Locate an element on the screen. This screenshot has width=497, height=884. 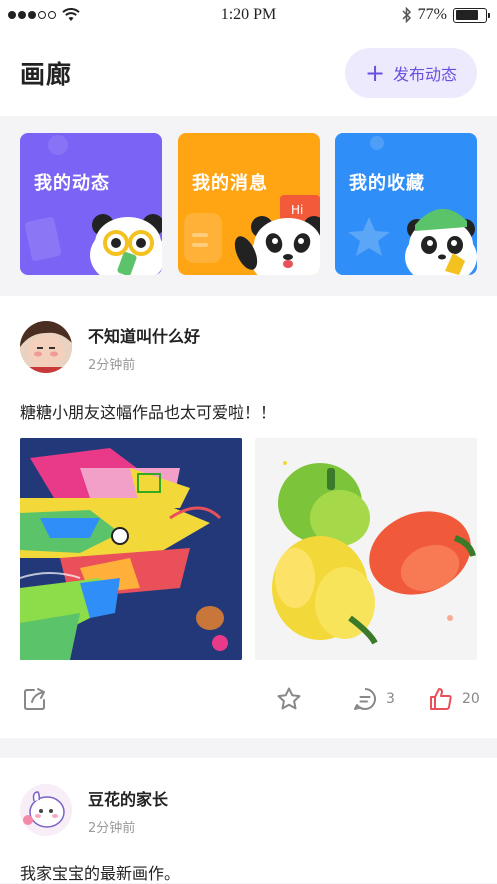
post-text: 糖糖小朋友这幅作品也太可爱啦！！ is located at coordinates (148, 412).